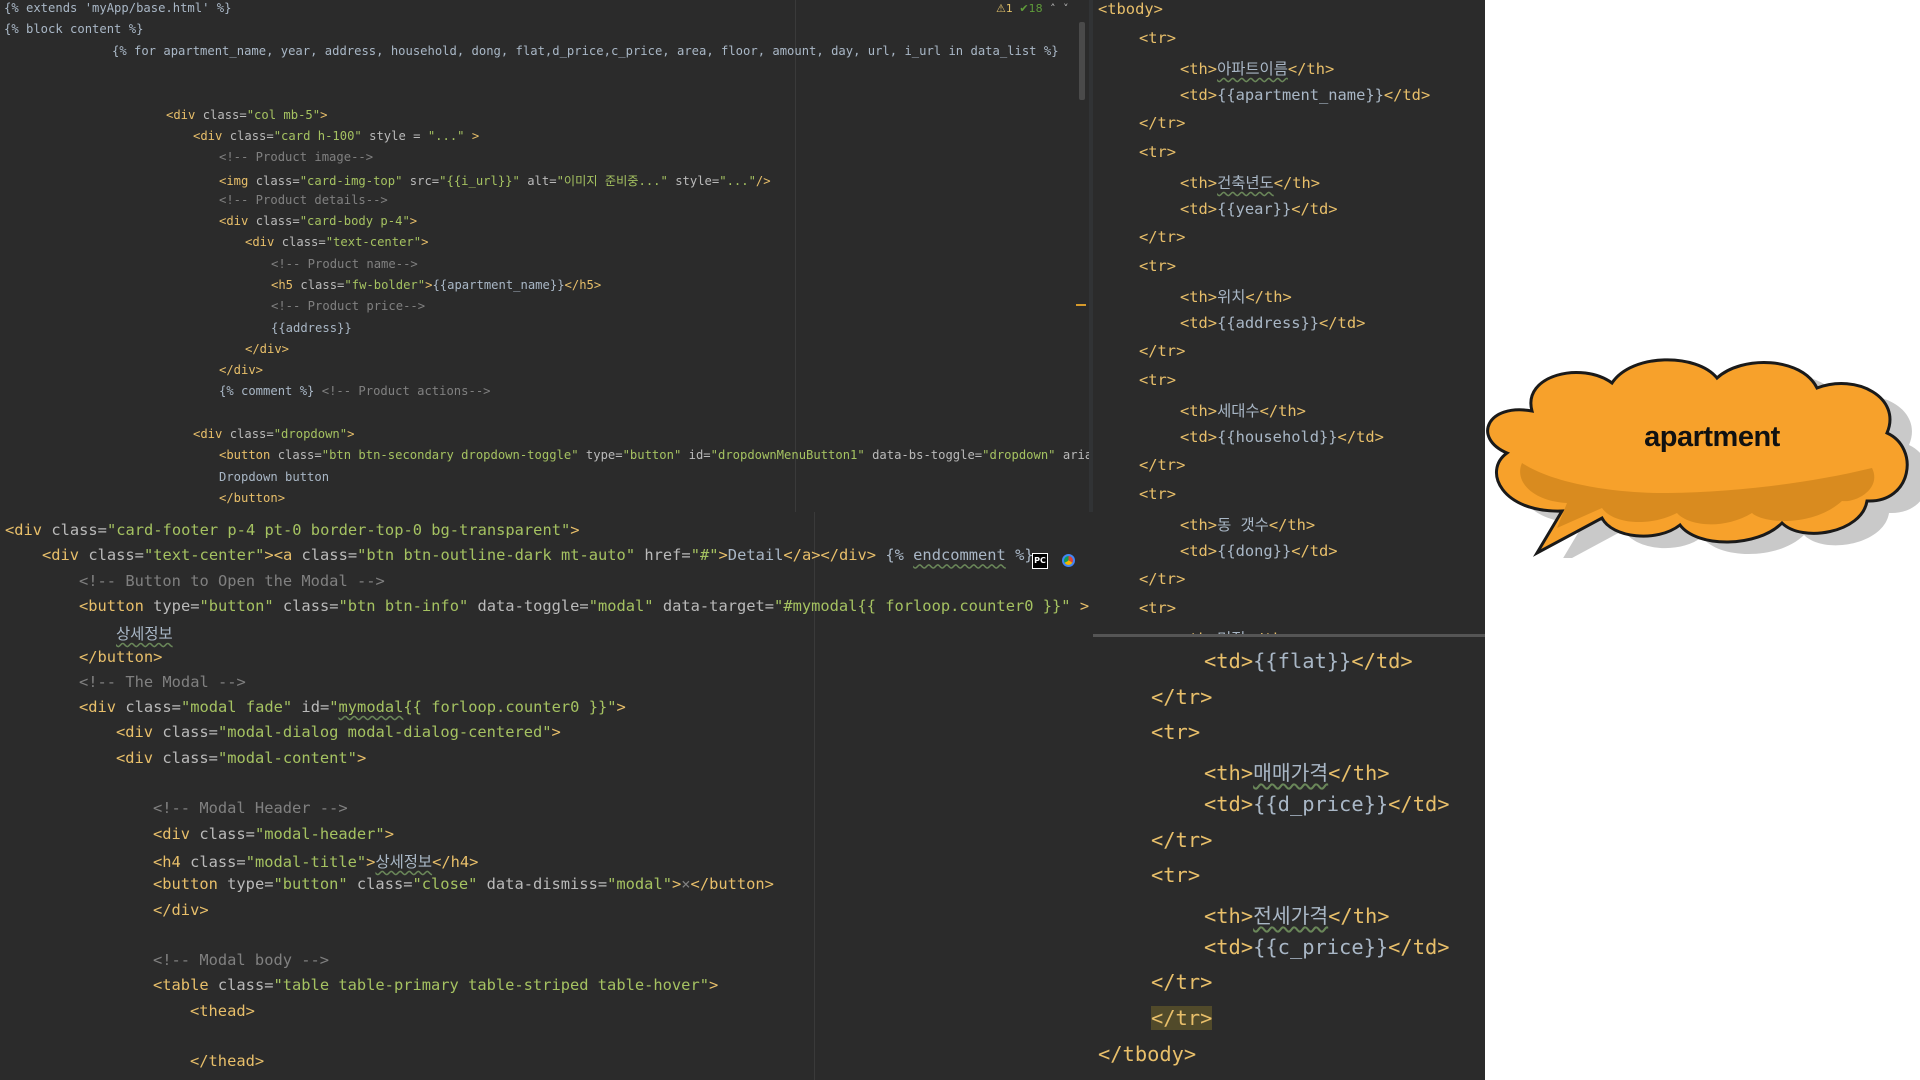 The width and height of the screenshot is (1920, 1080). I want to click on code-token: {{address}}, so click(311, 327).